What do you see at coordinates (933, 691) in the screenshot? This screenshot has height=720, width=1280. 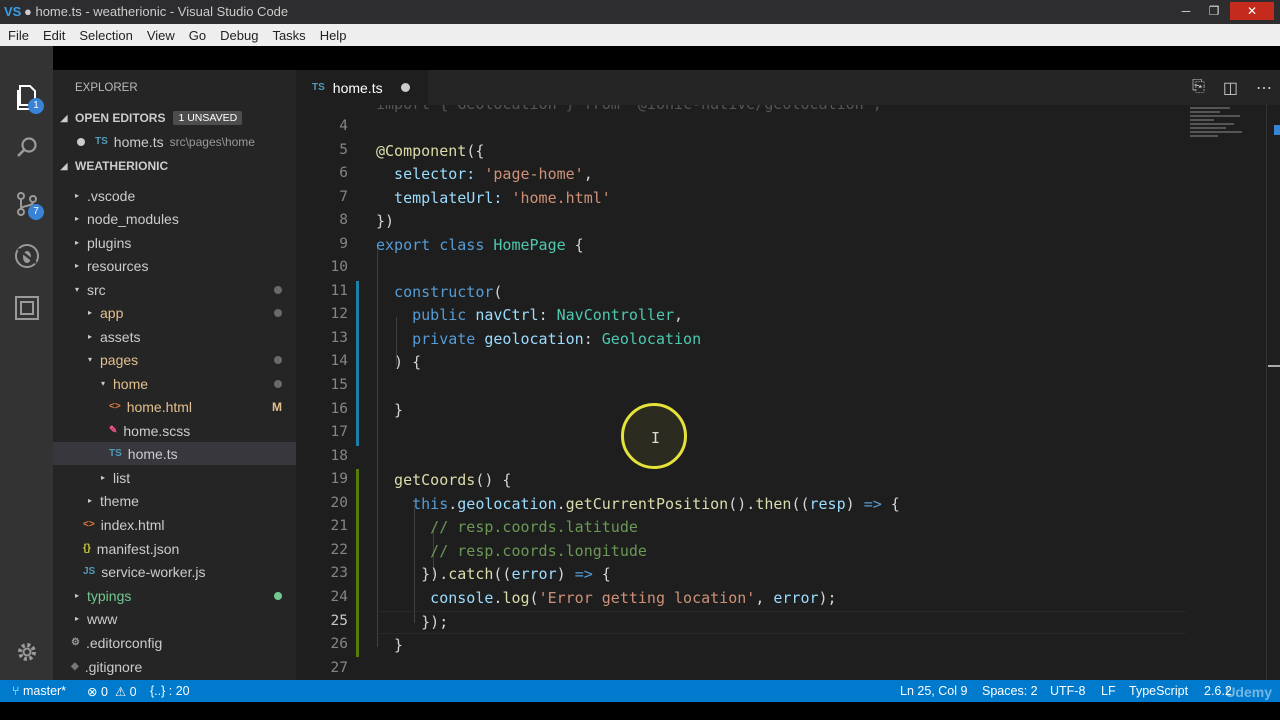 I see `cursor-position: Ln 25, Col 9` at bounding box center [933, 691].